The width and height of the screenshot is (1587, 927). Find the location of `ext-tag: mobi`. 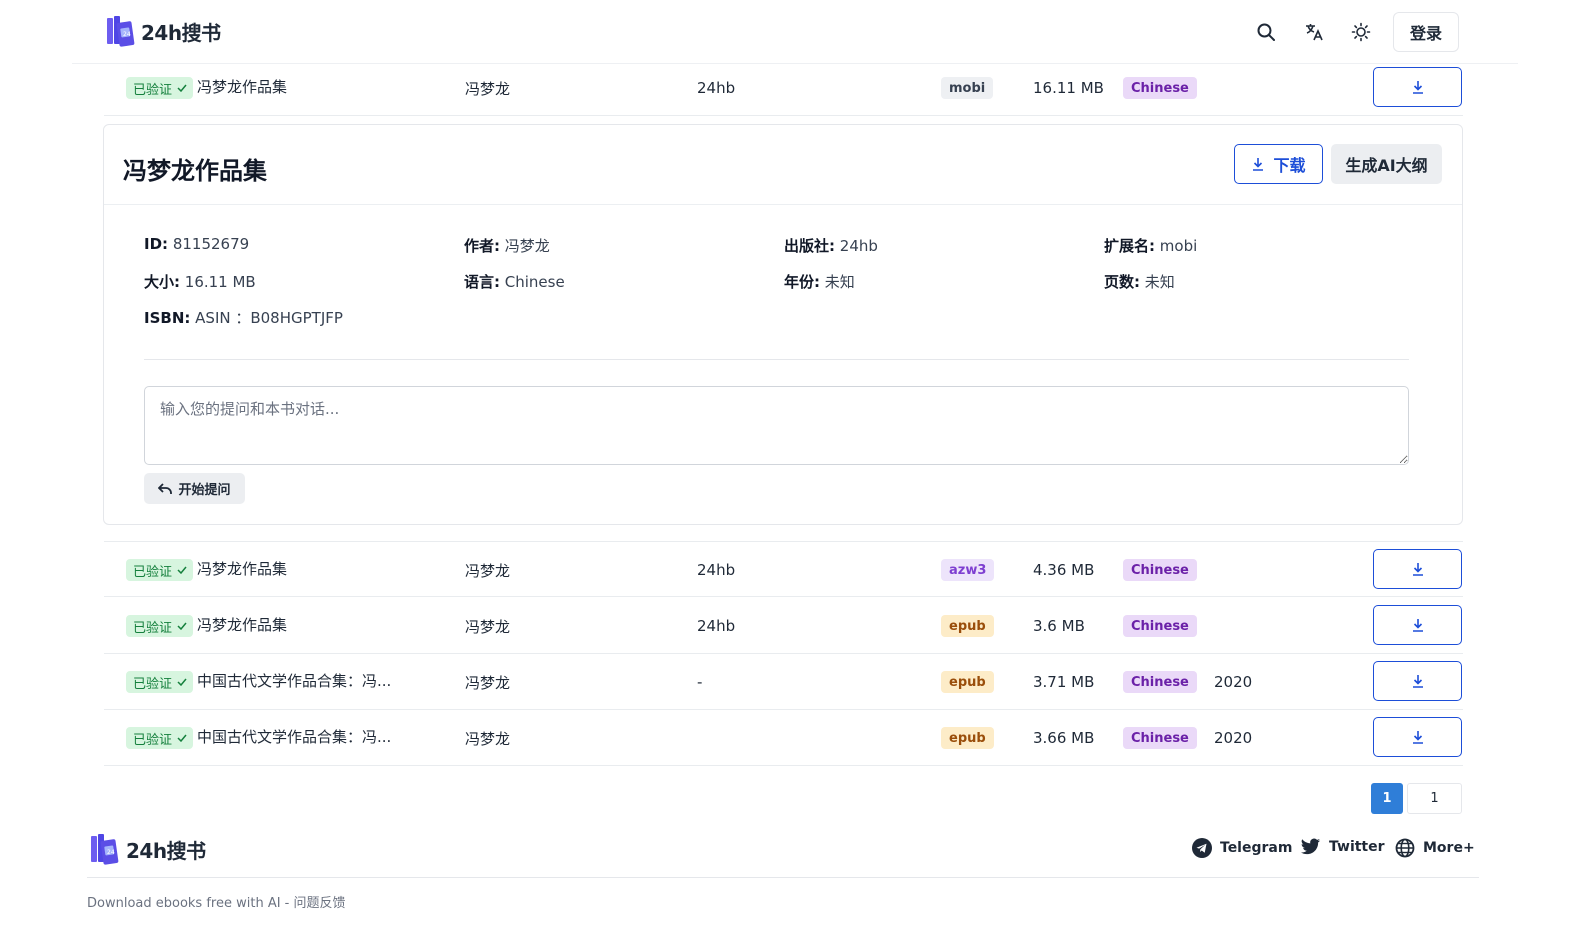

ext-tag: mobi is located at coordinates (967, 88).